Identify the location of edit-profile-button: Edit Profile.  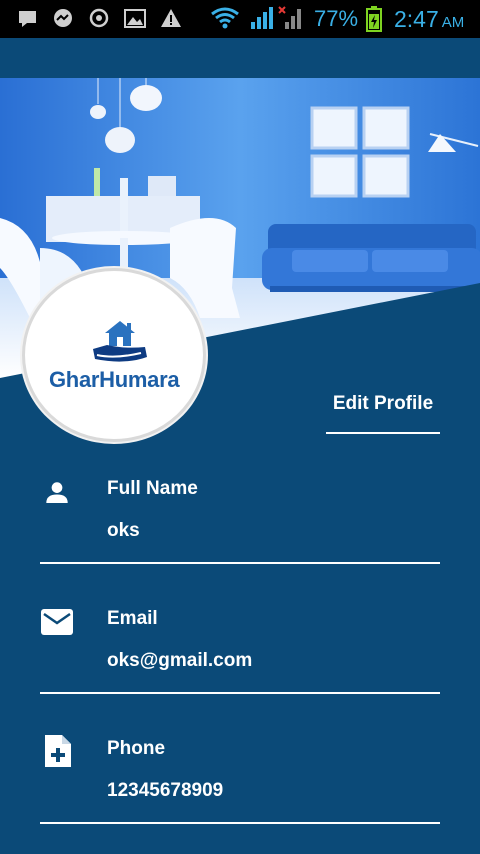
(383, 412).